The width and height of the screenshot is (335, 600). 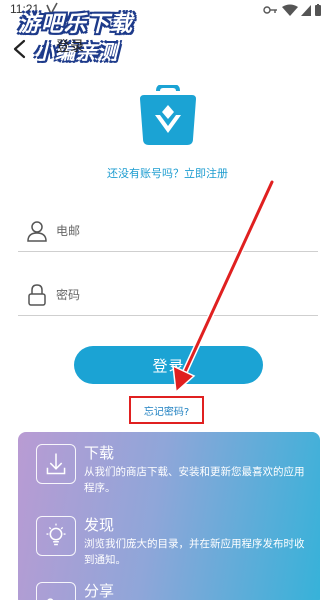 I want to click on feature-title: 发现, so click(x=99, y=525).